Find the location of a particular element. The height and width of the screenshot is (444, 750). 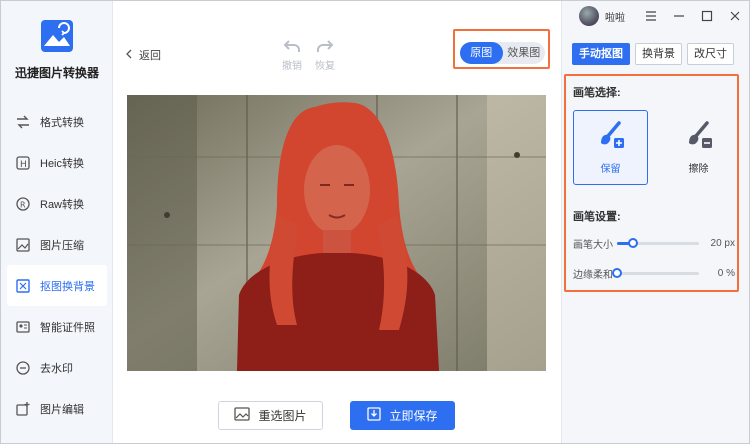

save-label: 立即保存 is located at coordinates (413, 416).